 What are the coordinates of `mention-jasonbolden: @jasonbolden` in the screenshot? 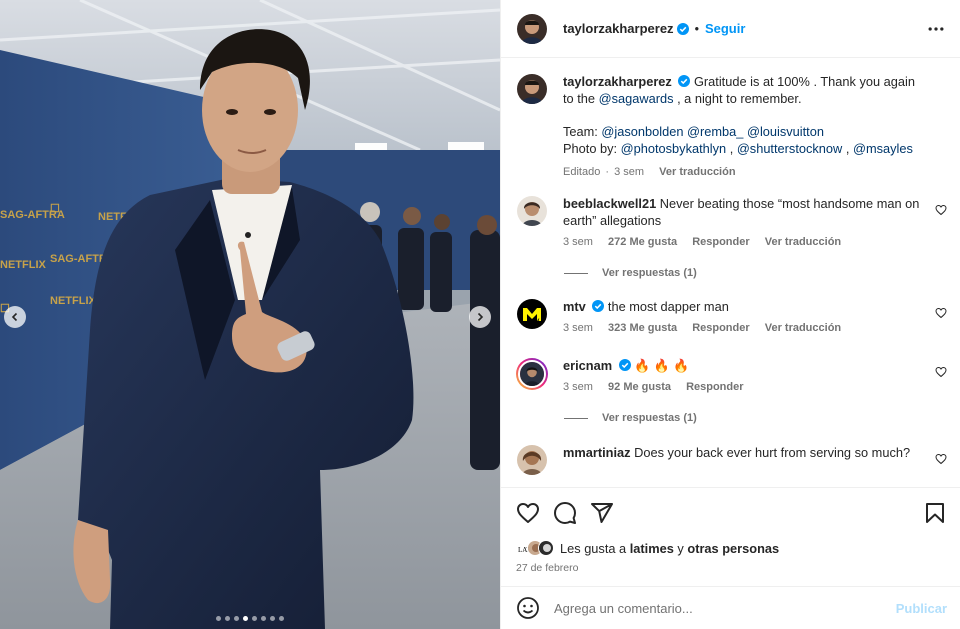 It's located at (642, 131).